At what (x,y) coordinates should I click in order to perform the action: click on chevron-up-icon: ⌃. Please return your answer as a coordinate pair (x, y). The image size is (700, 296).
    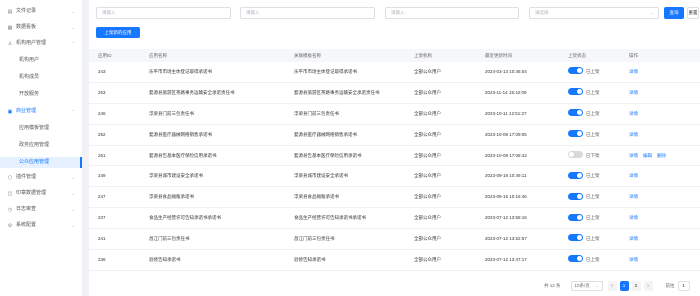
    Looking at the image, I should click on (73, 43).